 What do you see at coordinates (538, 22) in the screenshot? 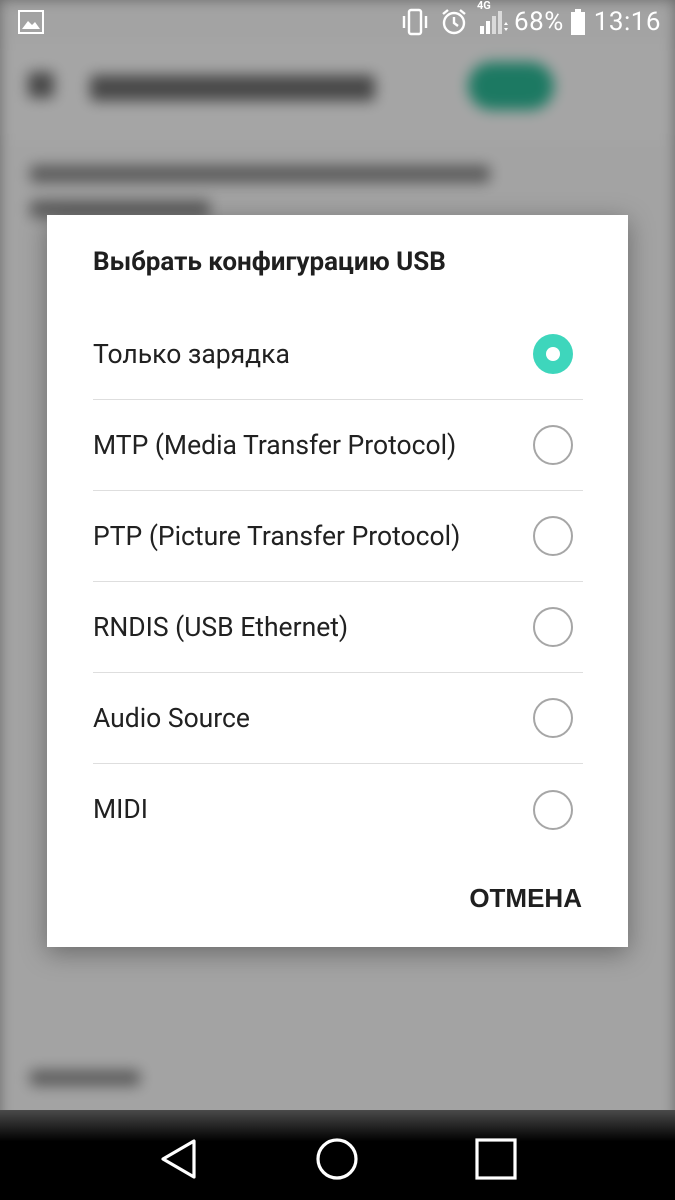
I see `battery-percent: 68%` at bounding box center [538, 22].